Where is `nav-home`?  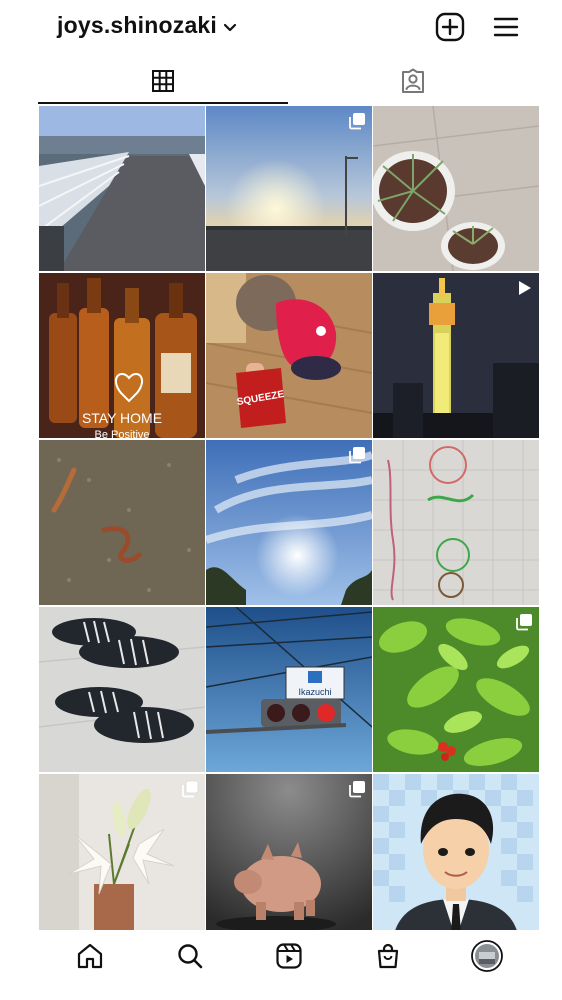
nav-home is located at coordinates (90, 956).